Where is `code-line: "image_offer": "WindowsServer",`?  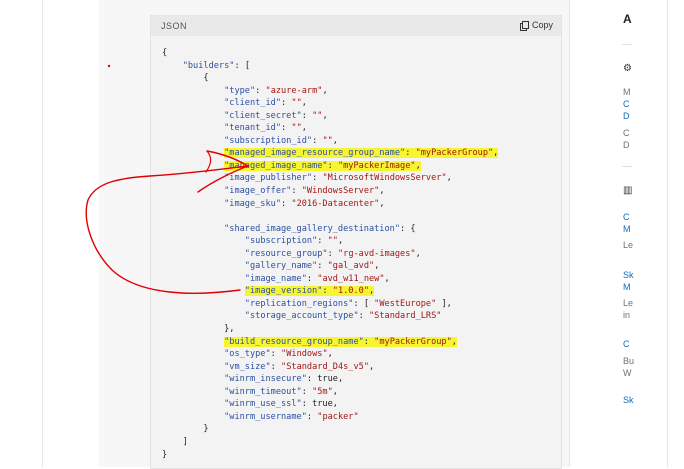 code-line: "image_offer": "WindowsServer", is located at coordinates (304, 191).